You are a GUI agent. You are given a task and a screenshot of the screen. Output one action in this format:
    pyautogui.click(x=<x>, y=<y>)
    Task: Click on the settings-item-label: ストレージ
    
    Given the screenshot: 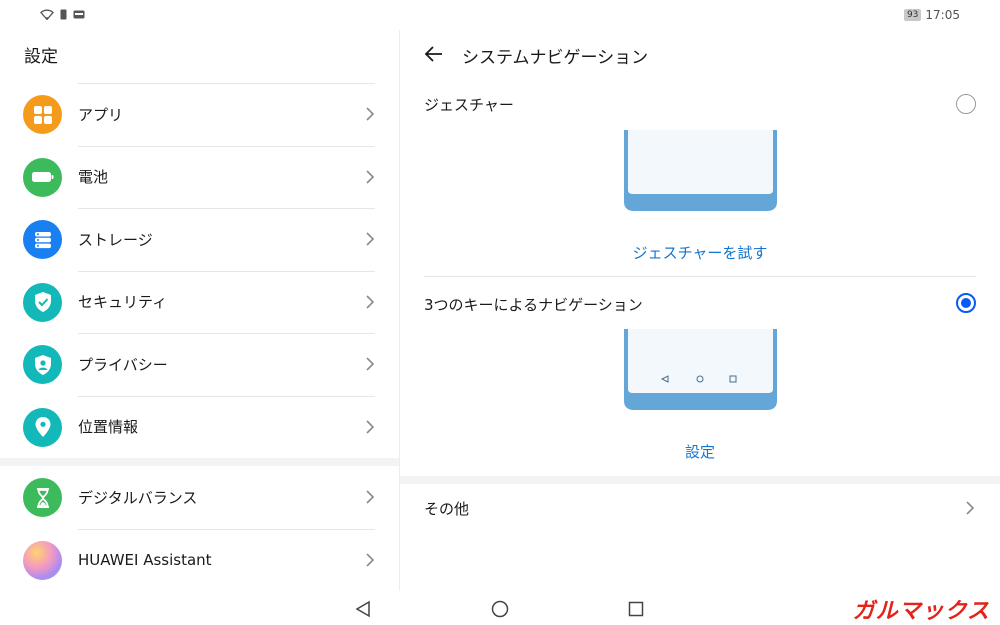 What is the action you would take?
    pyautogui.click(x=115, y=239)
    